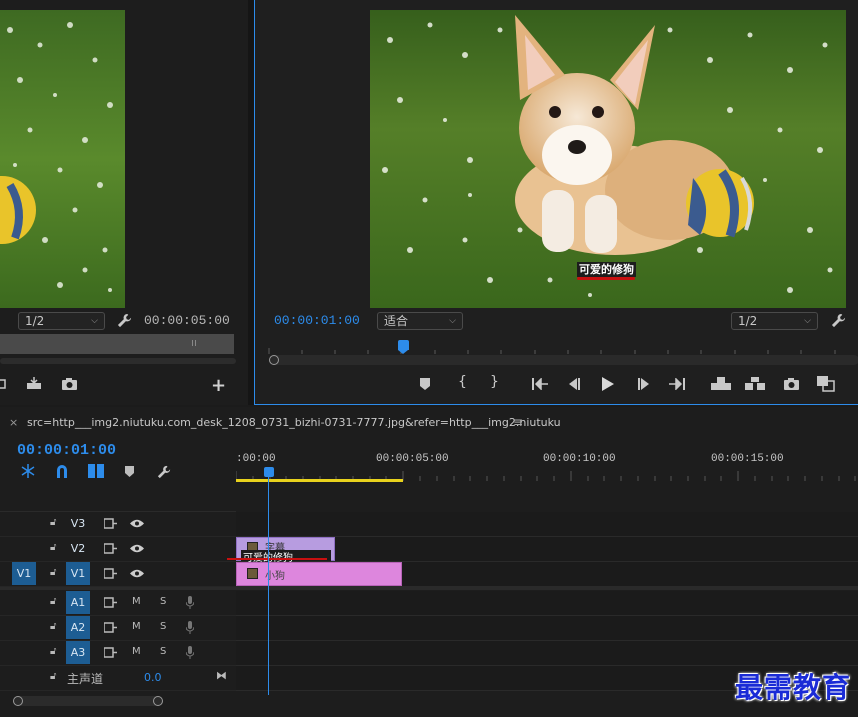  I want to click on lane-a1, so click(547, 603).